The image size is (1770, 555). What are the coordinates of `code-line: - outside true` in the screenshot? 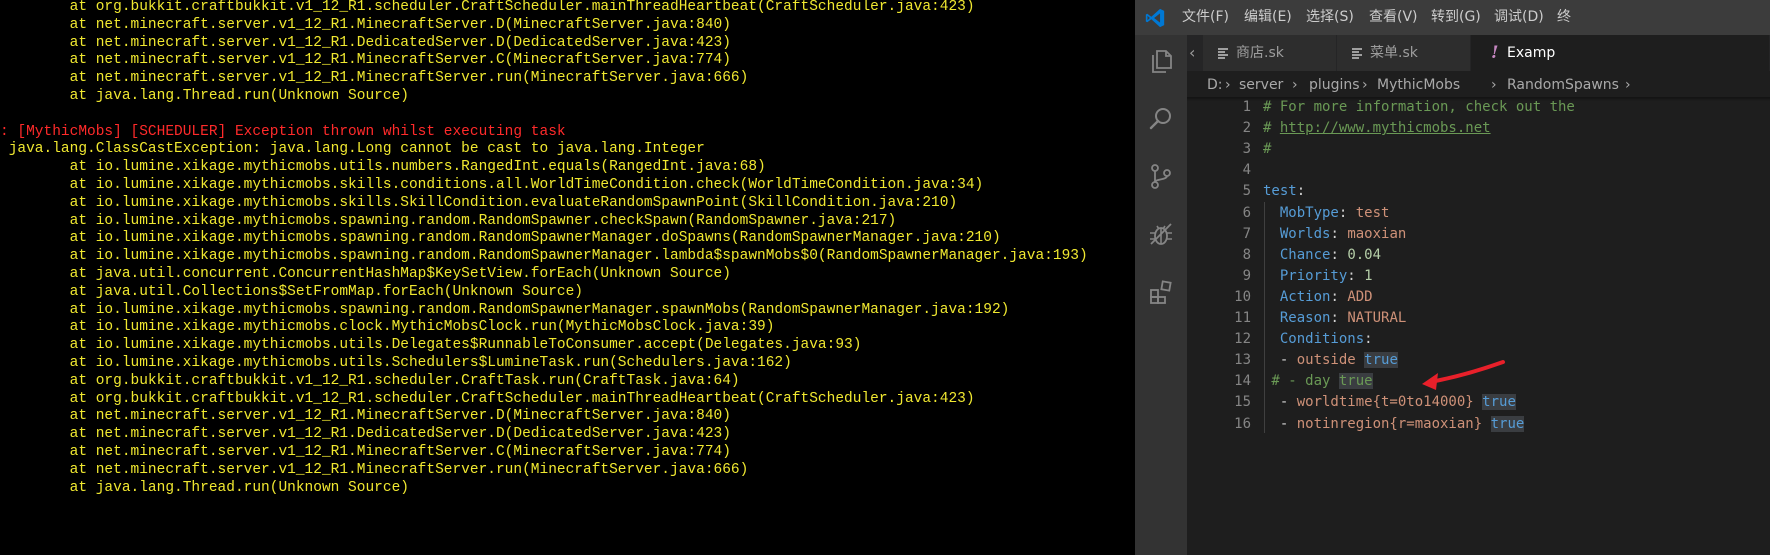 It's located at (1330, 360).